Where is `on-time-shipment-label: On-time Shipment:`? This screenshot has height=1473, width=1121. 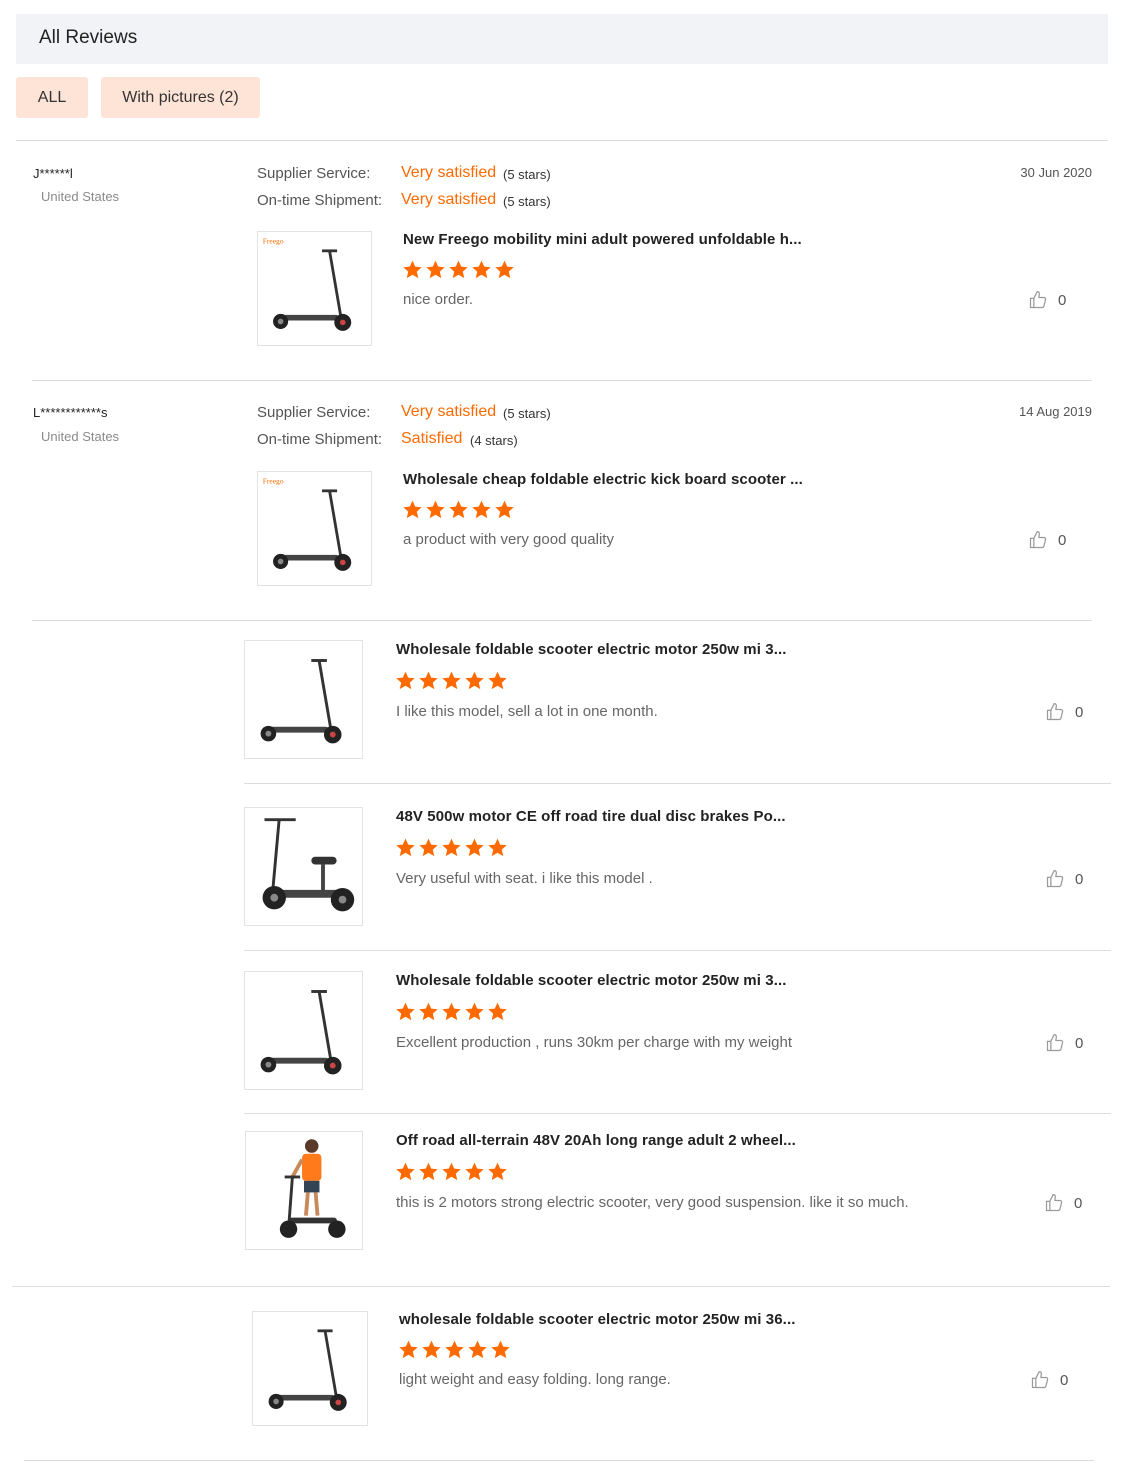 on-time-shipment-label: On-time Shipment: is located at coordinates (320, 439).